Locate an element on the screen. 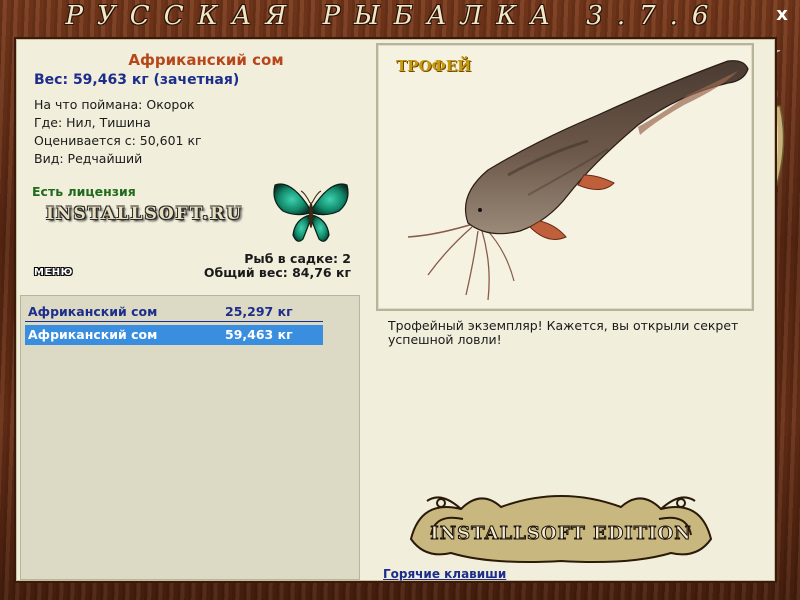 The width and height of the screenshot is (800, 600). list-item-selected: Африканский сом 59,463 кг is located at coordinates (174, 335).